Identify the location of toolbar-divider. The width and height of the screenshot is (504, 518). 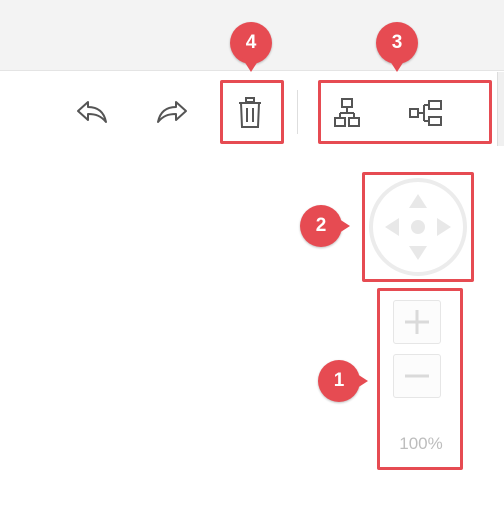
(297, 112).